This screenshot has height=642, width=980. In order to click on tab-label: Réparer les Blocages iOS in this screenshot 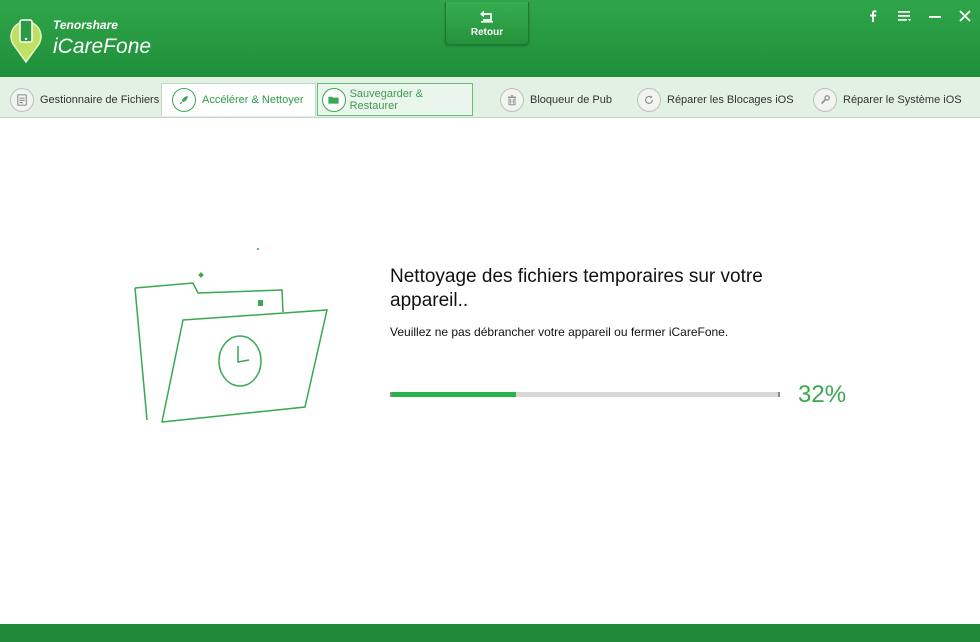, I will do `click(730, 99)`.